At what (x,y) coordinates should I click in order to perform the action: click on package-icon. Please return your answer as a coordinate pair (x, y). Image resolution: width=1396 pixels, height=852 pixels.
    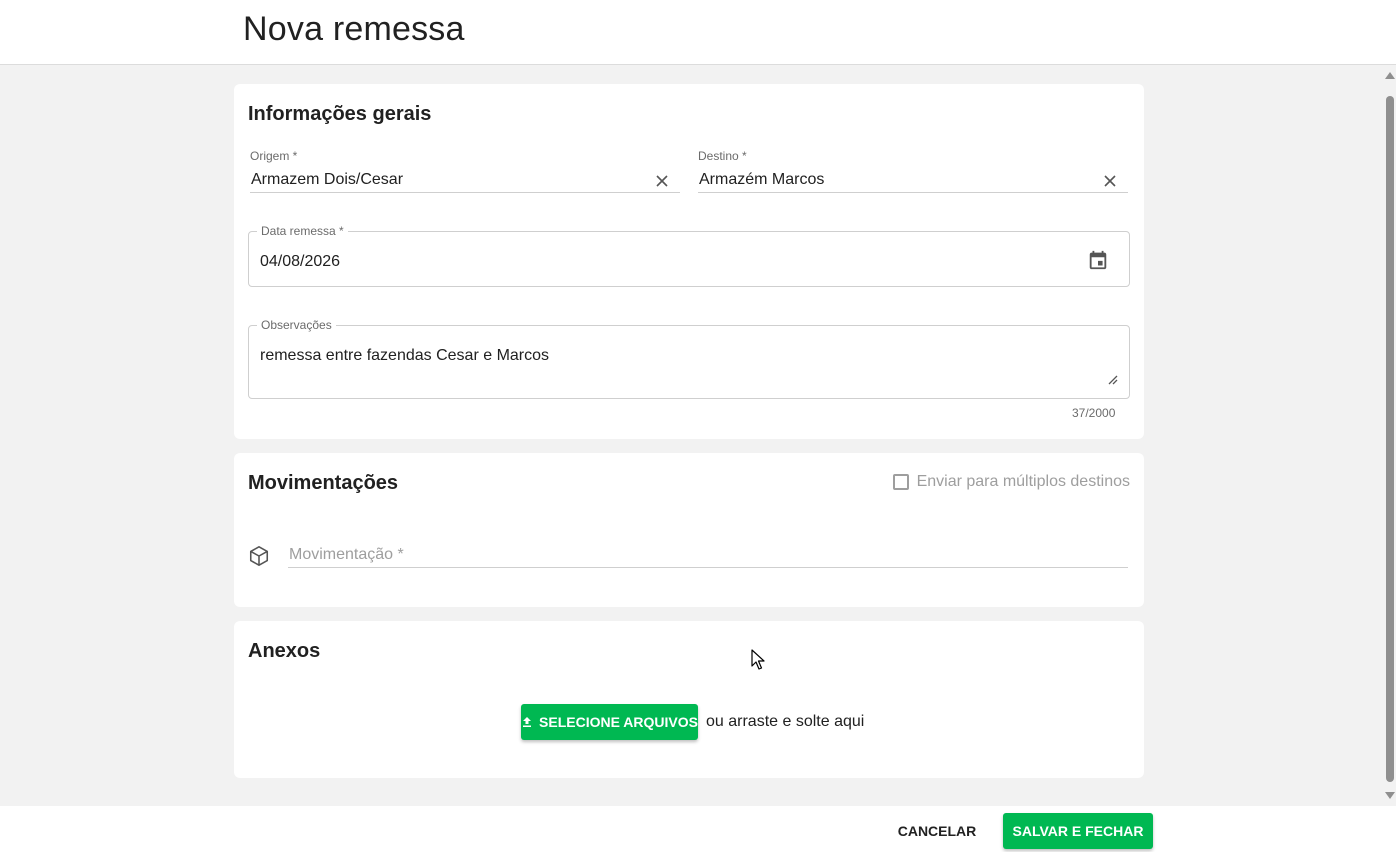
    Looking at the image, I should click on (259, 556).